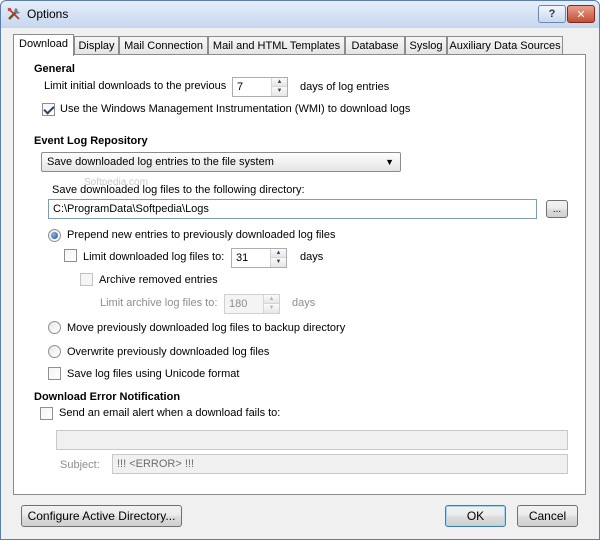  Describe the element at coordinates (54, 373) in the screenshot. I see `unicode-checkbox` at that location.